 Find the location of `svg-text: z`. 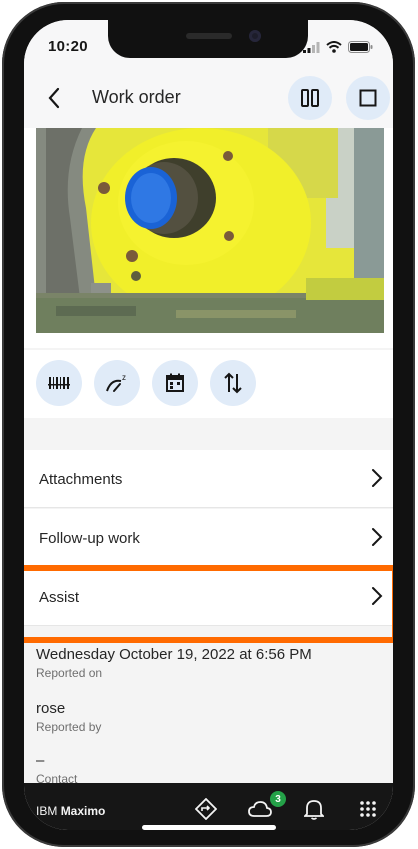

svg-text: z is located at coordinates (124, 377).